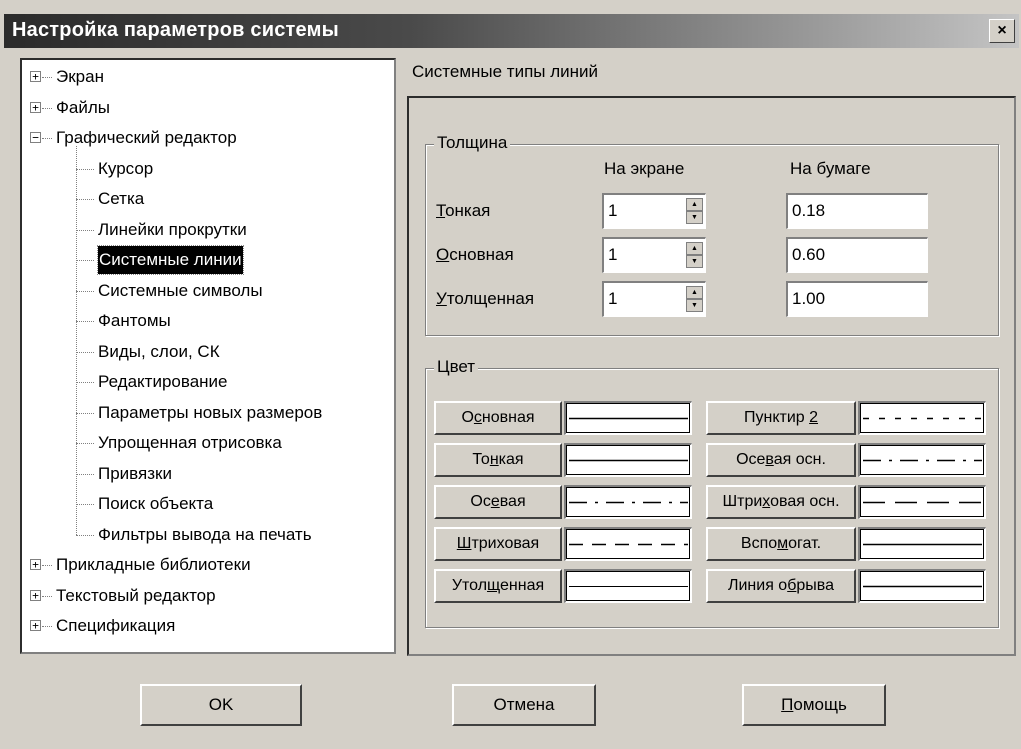  What do you see at coordinates (207, 169) in the screenshot?
I see `tree-item: Курсор` at bounding box center [207, 169].